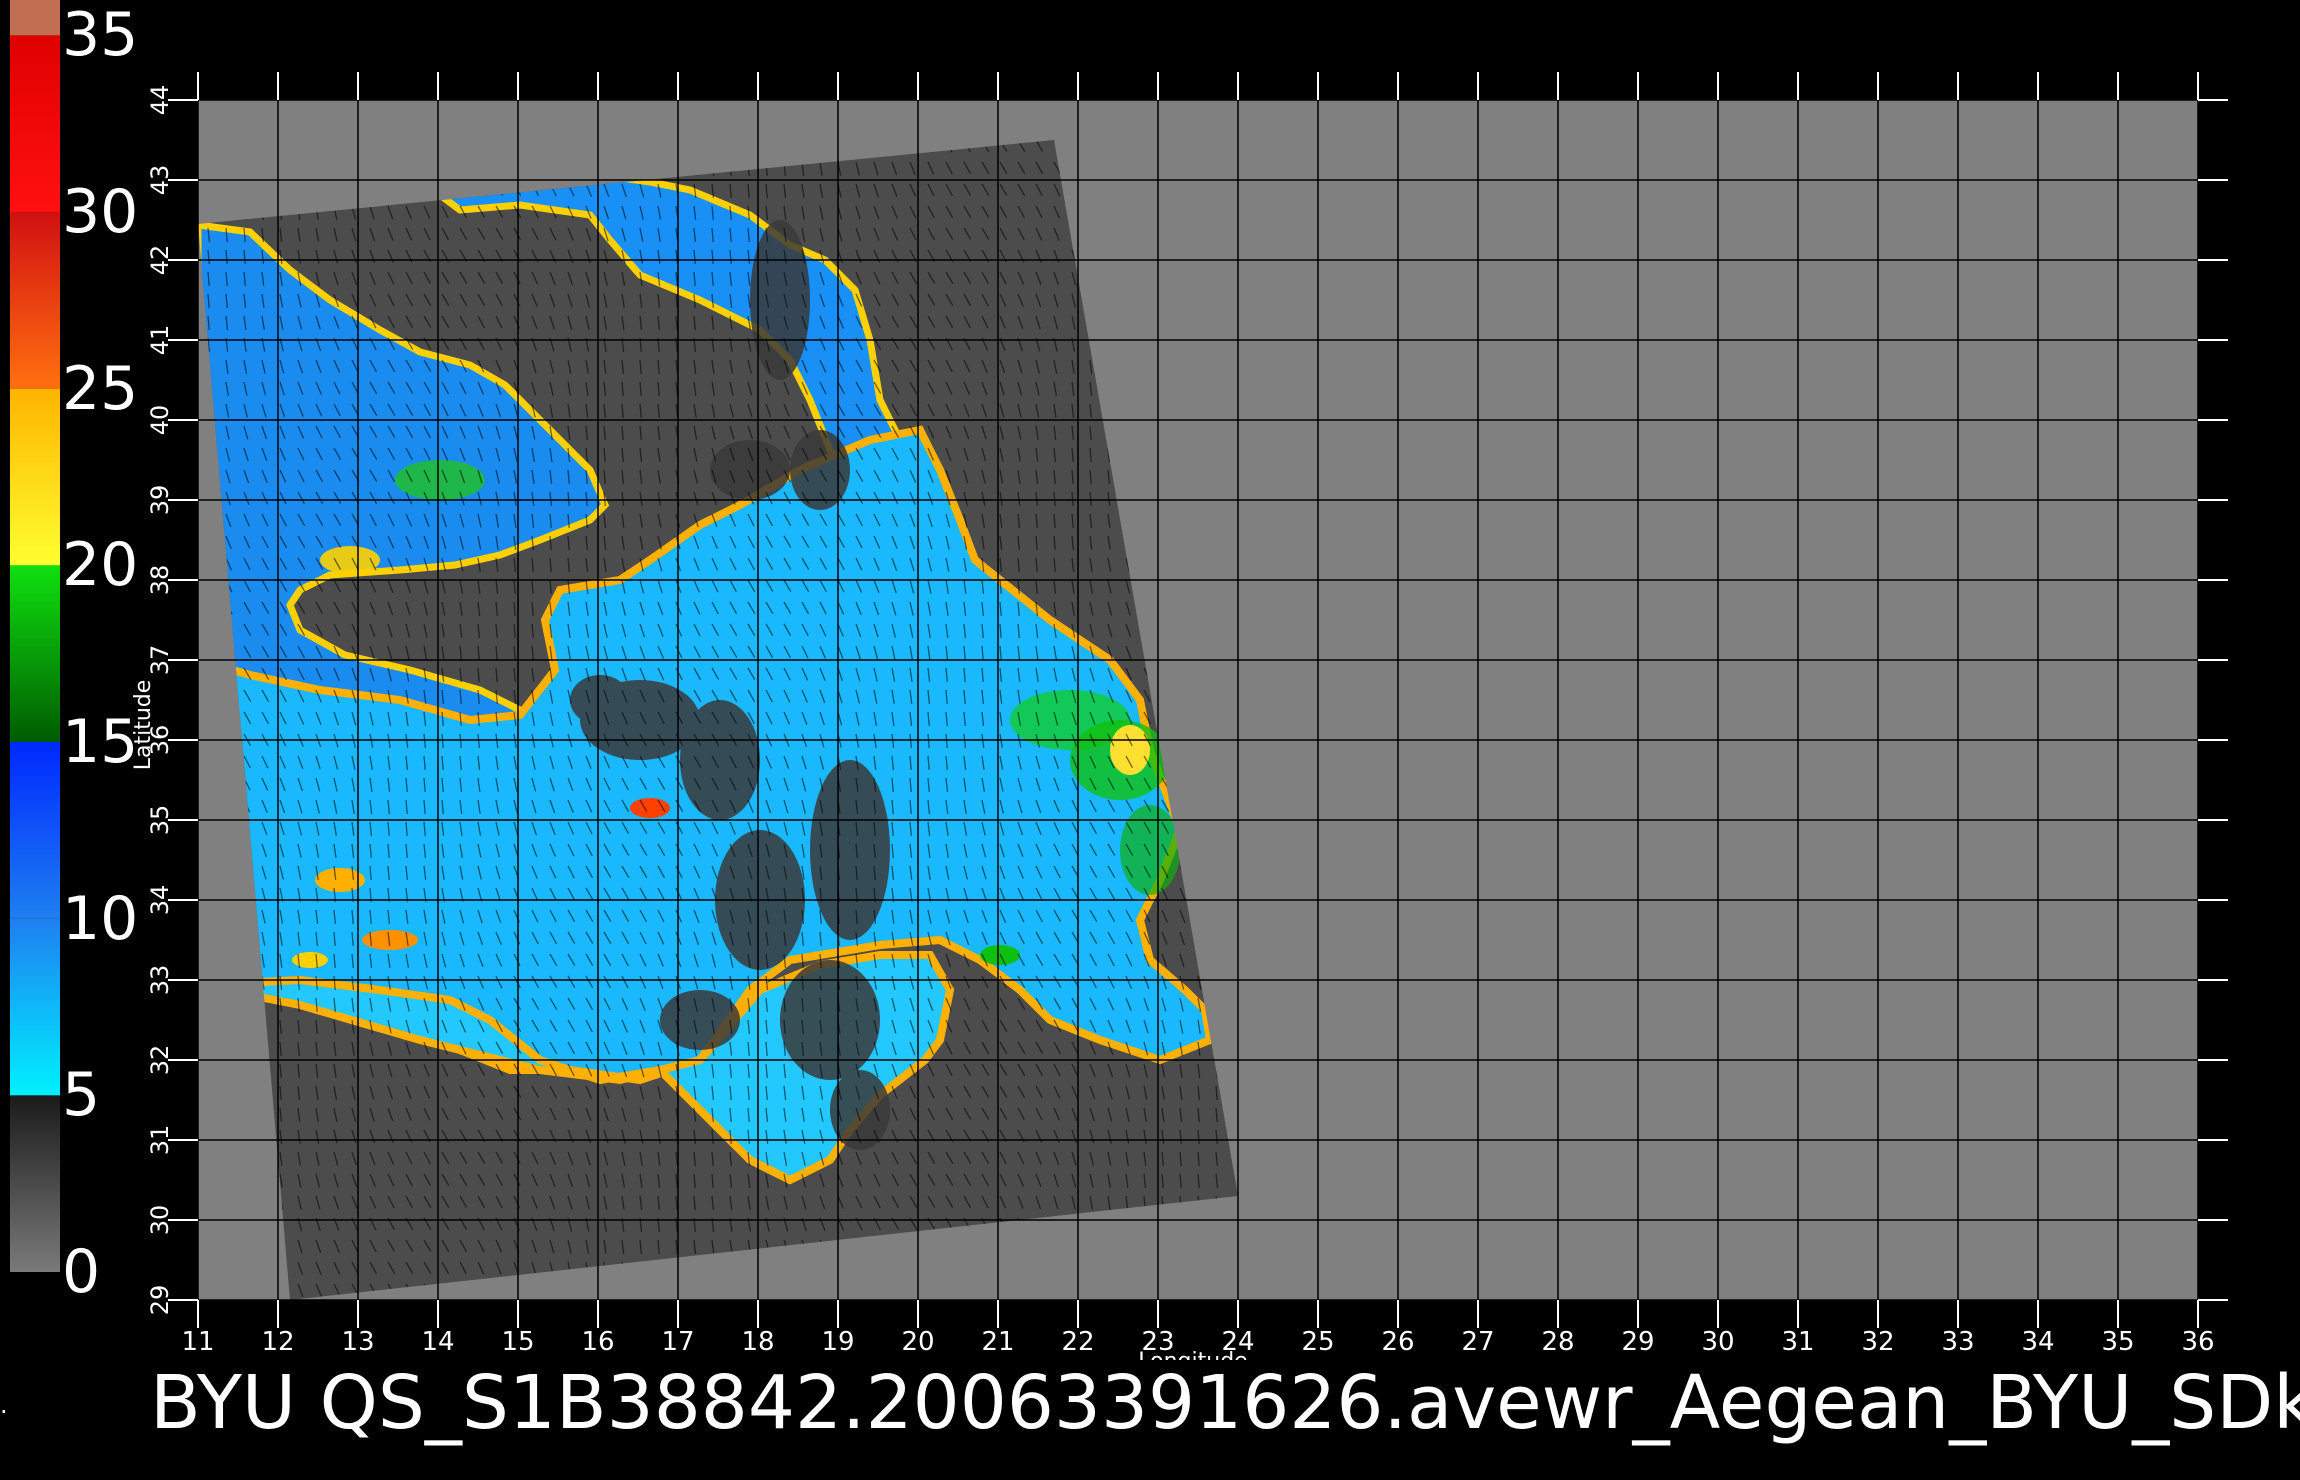  Describe the element at coordinates (357, 1342) in the screenshot. I see `lon-tick-label: 13` at that location.